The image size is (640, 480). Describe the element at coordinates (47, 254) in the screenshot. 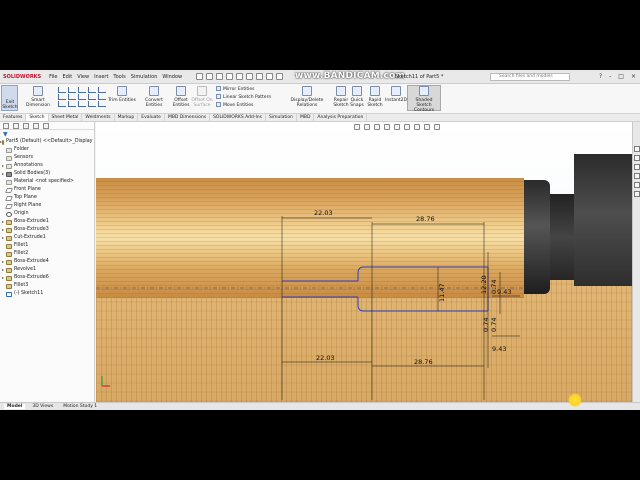

I see `tree-item: Fillet2` at that location.